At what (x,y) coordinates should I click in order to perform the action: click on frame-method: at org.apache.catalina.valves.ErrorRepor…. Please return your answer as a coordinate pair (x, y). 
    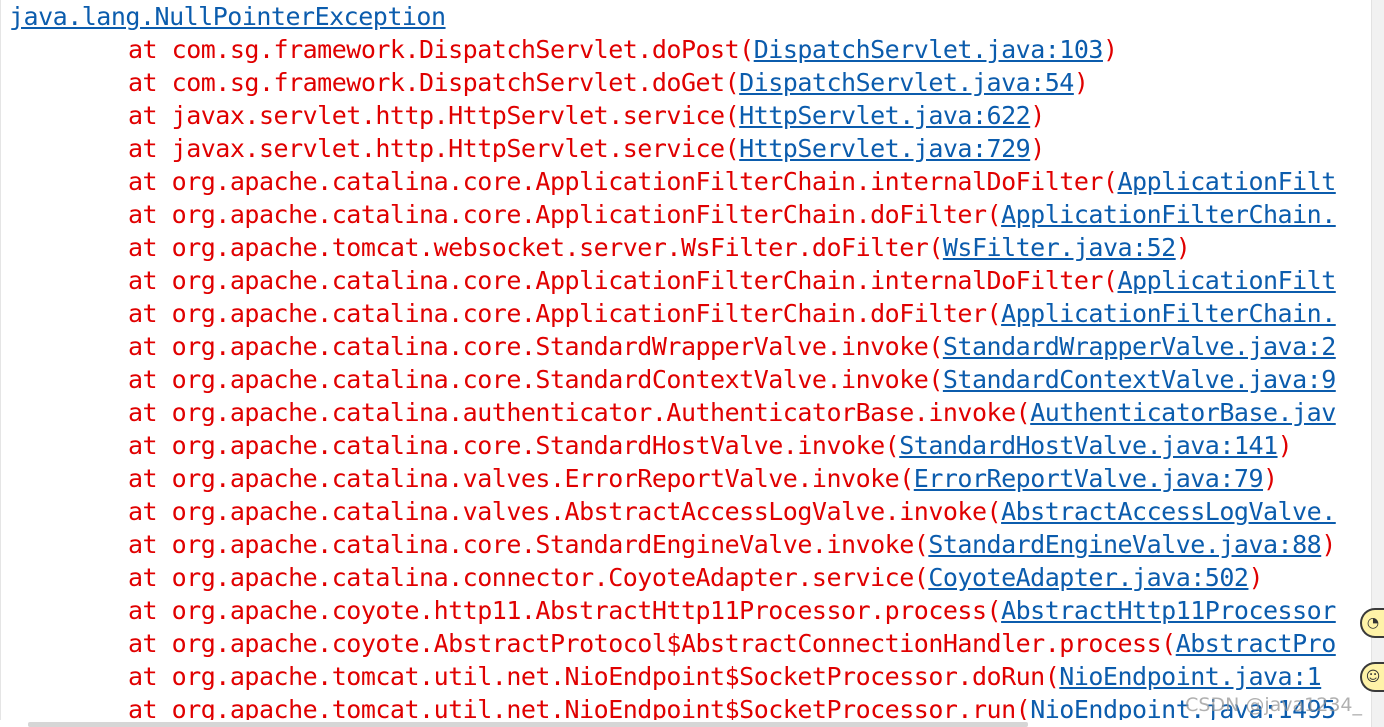
    Looking at the image, I should click on (521, 478).